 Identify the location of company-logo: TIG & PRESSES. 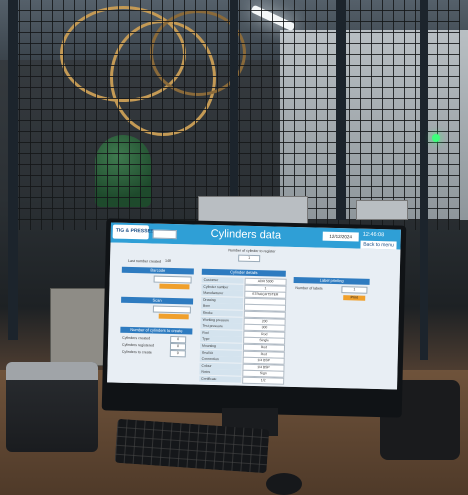
(133, 232).